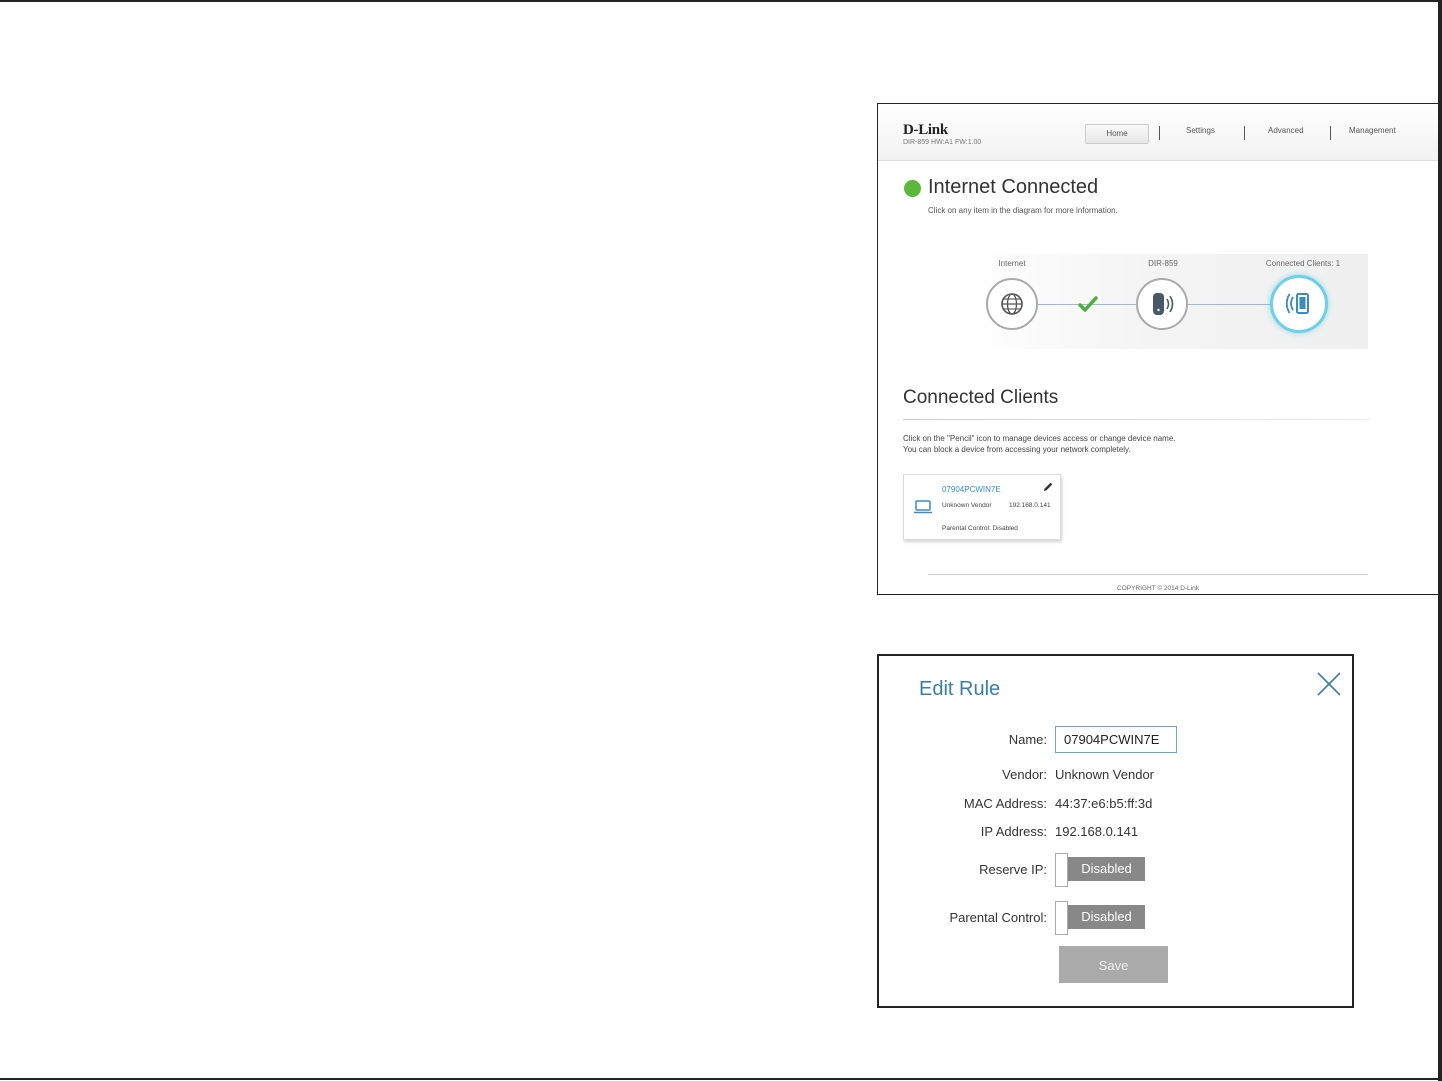 The image size is (1442, 1081). I want to click on router-node, so click(1162, 304).